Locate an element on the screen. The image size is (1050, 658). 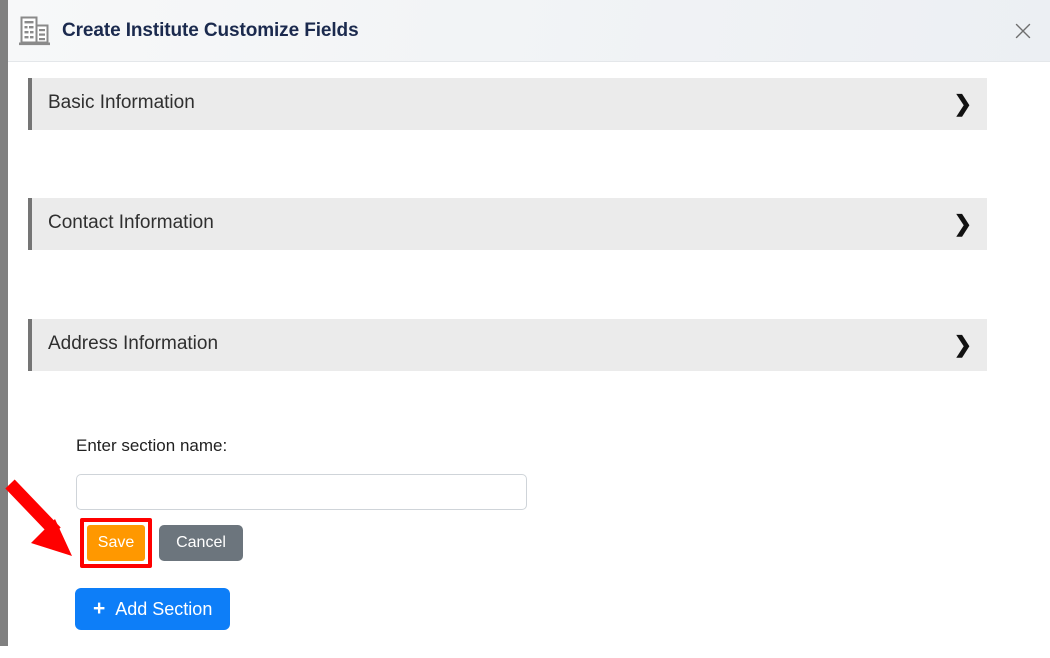
background-page-edge is located at coordinates (4, 323).